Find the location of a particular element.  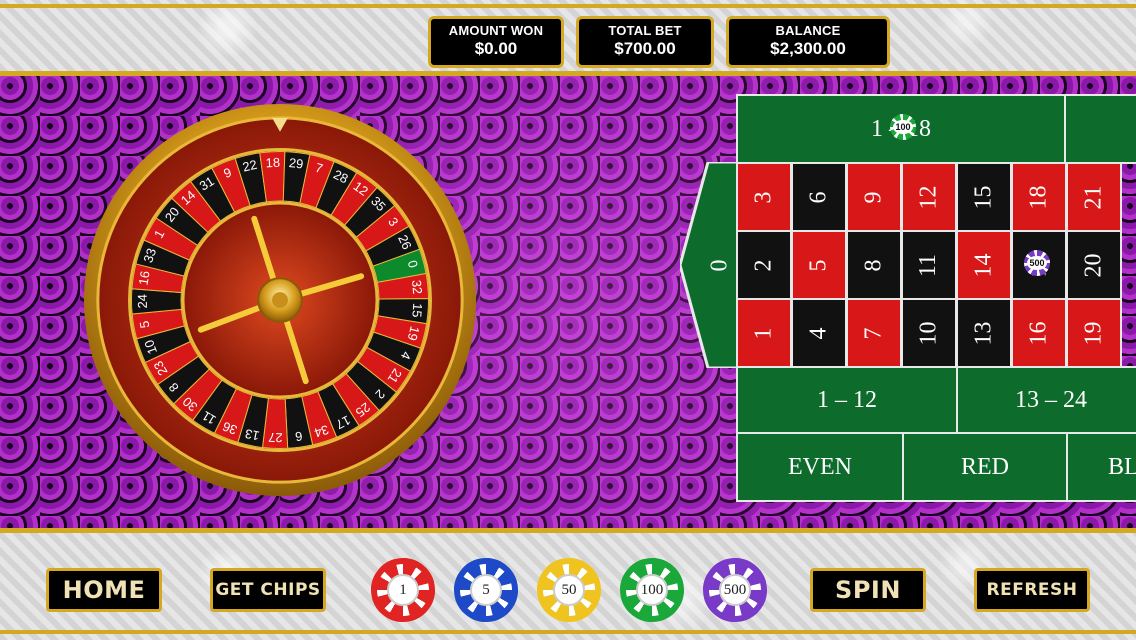

number-label: 15 is located at coordinates (983, 197).